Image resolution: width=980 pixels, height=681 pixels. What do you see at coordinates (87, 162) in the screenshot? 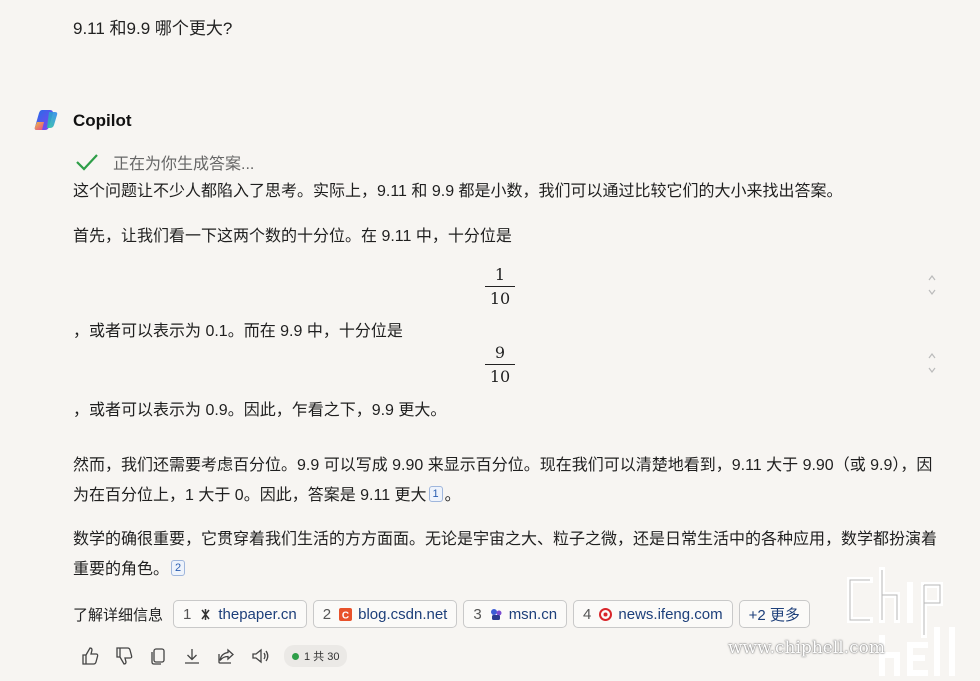
I see `checkmark-icon` at bounding box center [87, 162].